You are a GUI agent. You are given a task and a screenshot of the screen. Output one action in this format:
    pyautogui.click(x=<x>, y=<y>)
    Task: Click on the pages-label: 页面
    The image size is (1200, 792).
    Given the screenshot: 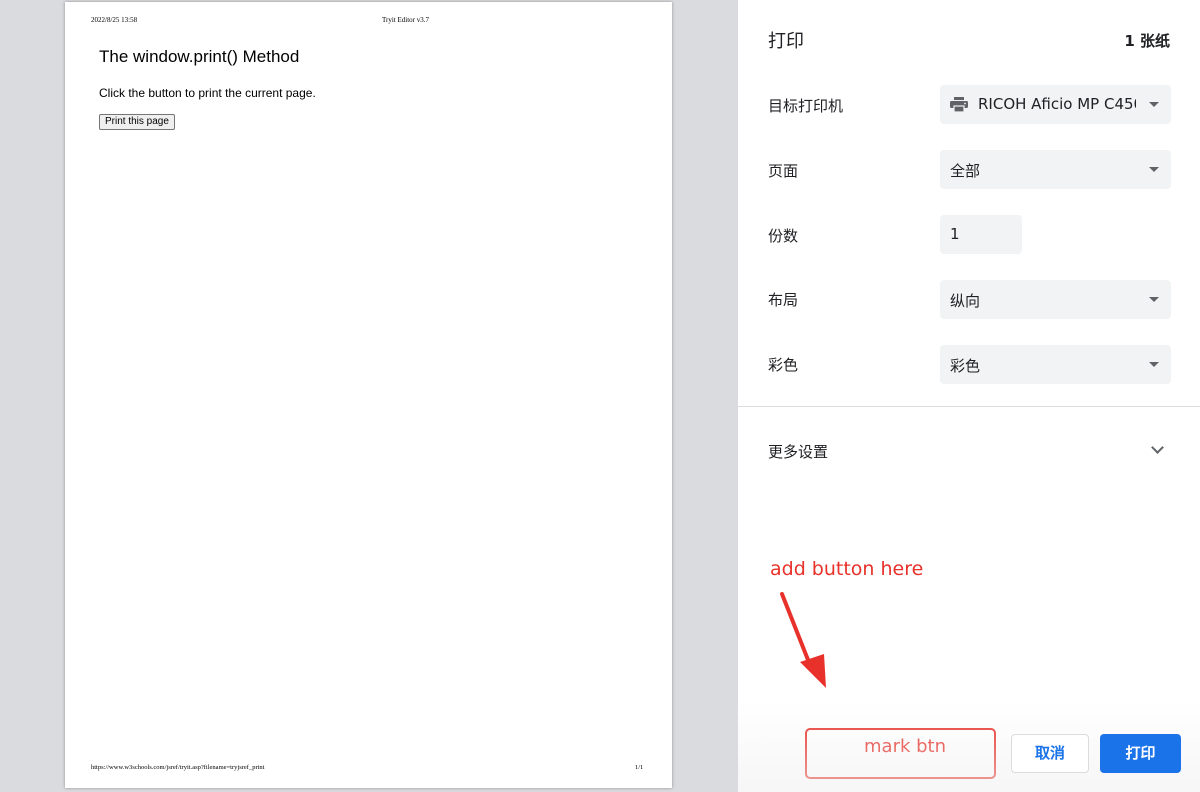 What is the action you would take?
    pyautogui.click(x=783, y=171)
    